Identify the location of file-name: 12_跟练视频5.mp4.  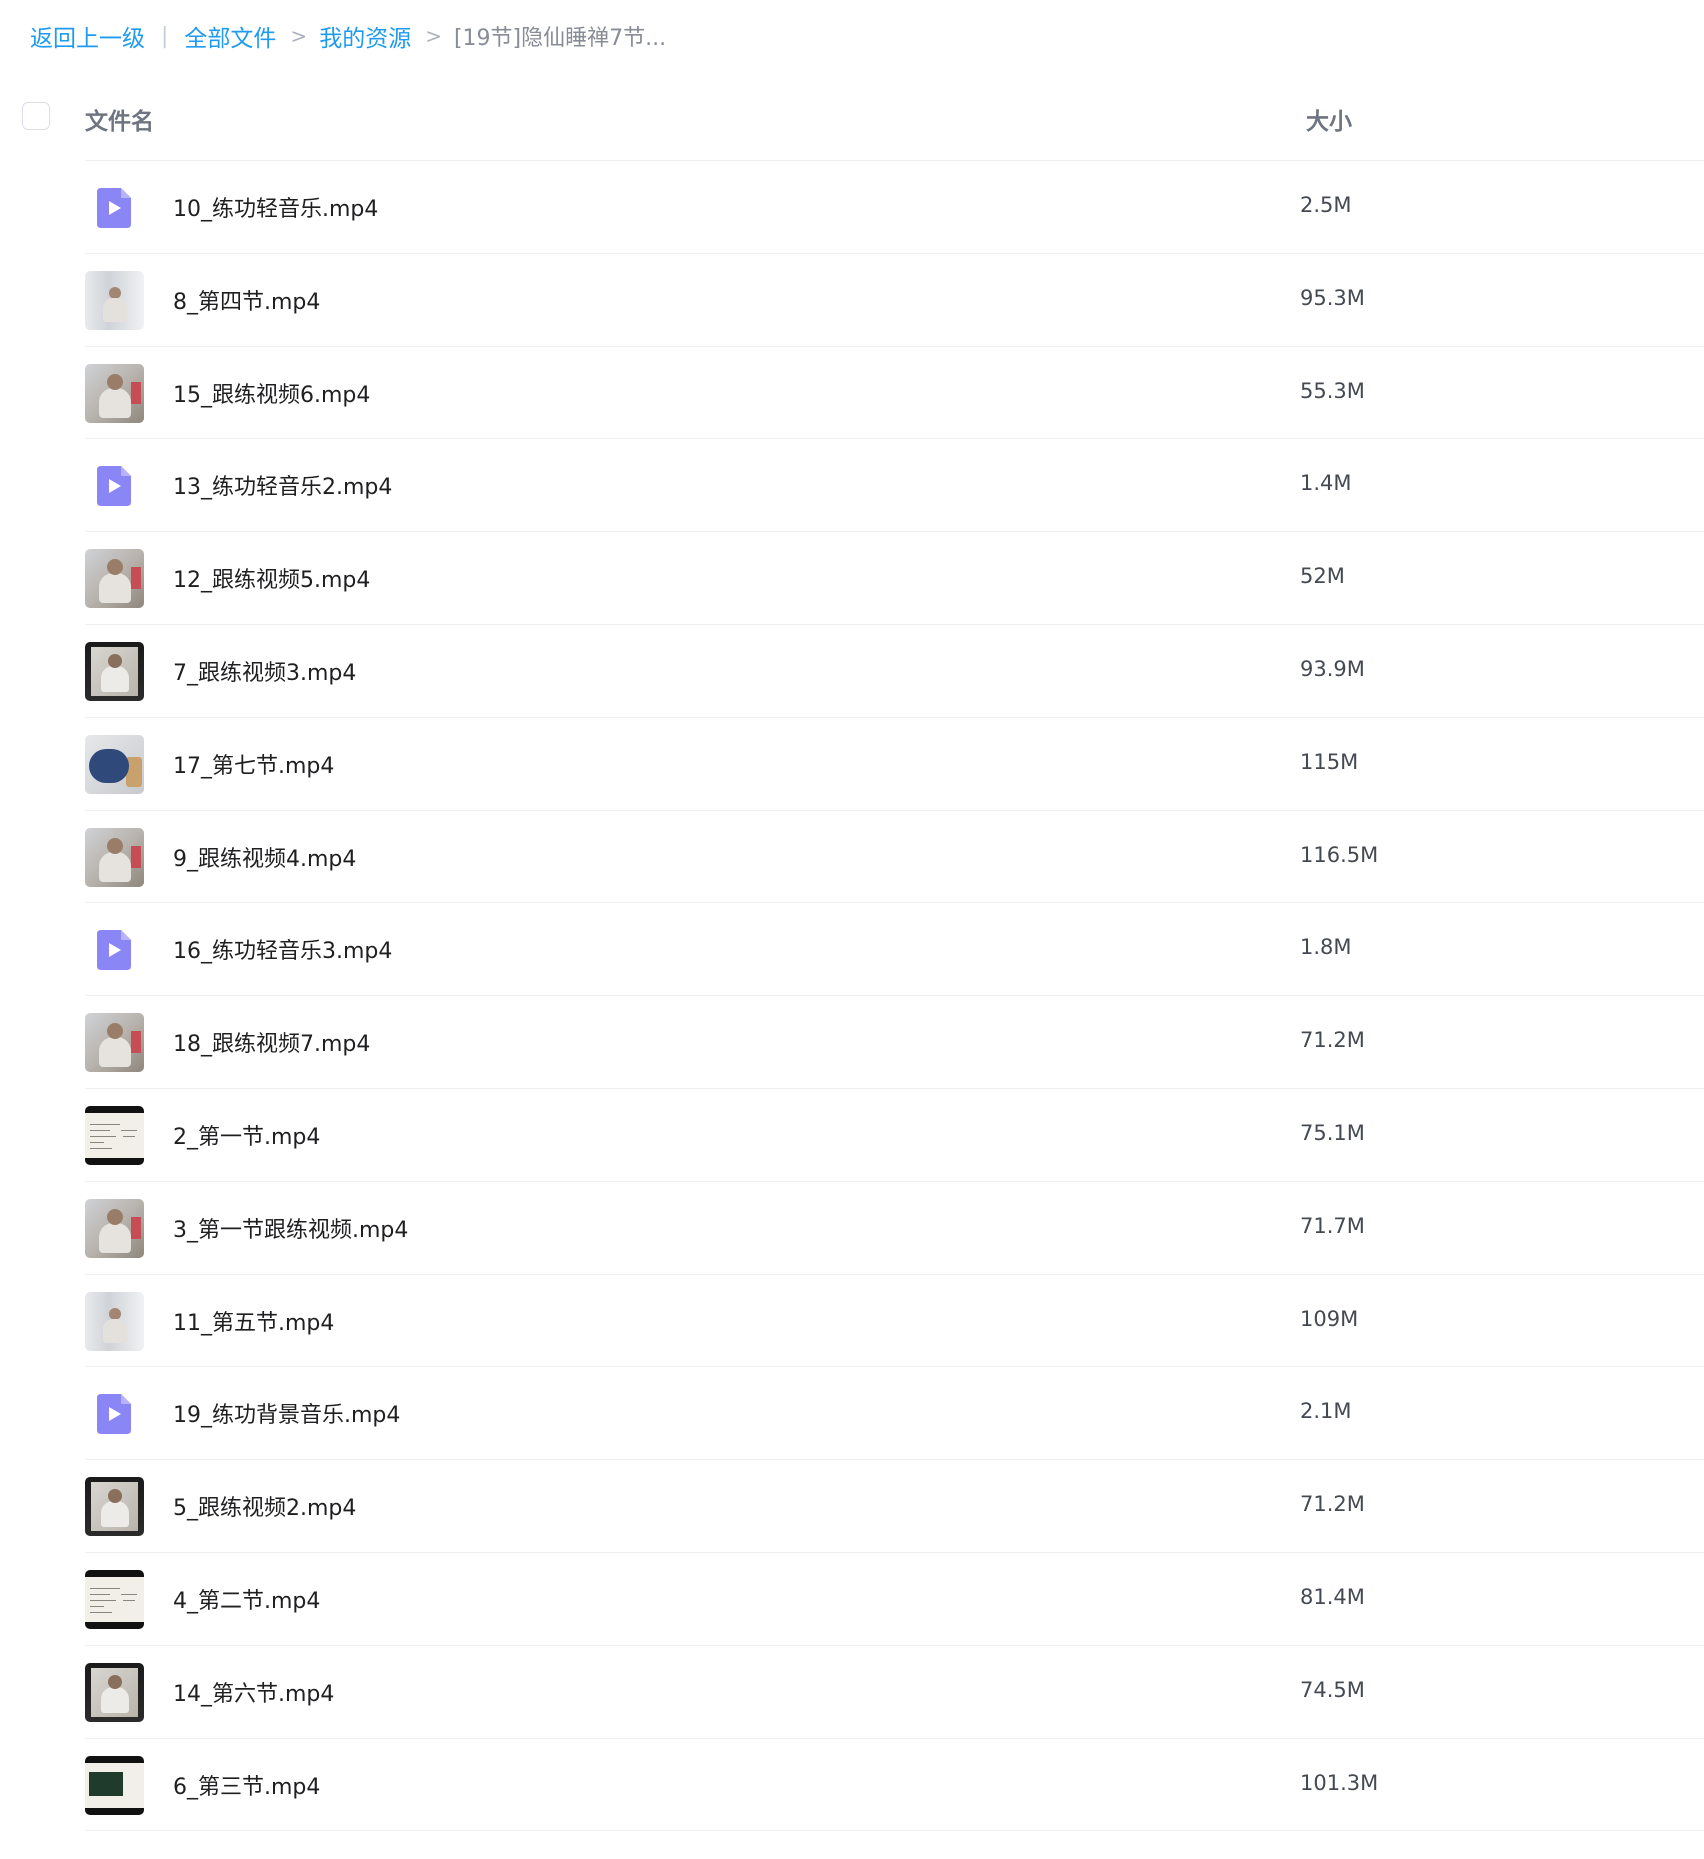
(271, 578).